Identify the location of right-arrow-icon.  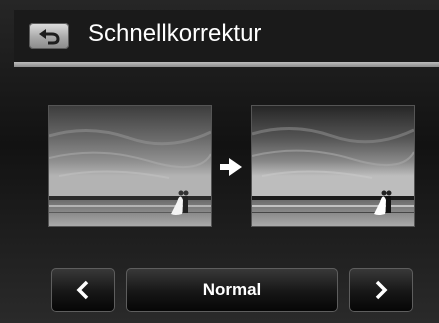
(231, 167).